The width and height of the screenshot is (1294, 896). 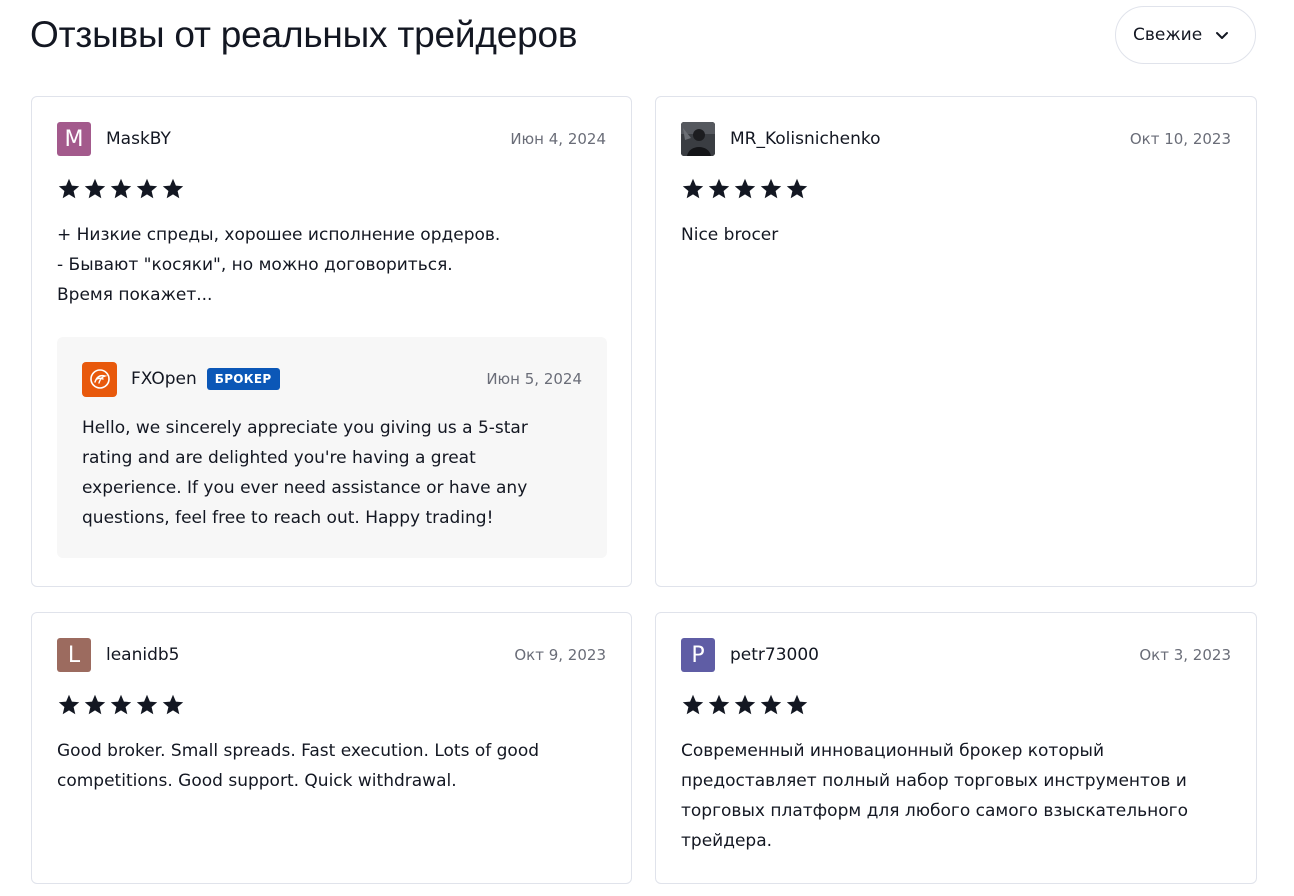 I want to click on fxopen-logo-icon, so click(x=99, y=379).